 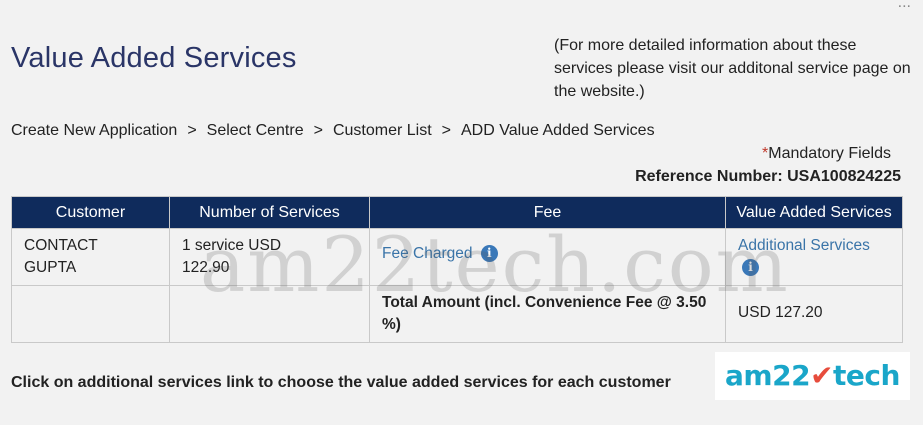 What do you see at coordinates (768, 375) in the screenshot?
I see `logo-text-left: am22` at bounding box center [768, 375].